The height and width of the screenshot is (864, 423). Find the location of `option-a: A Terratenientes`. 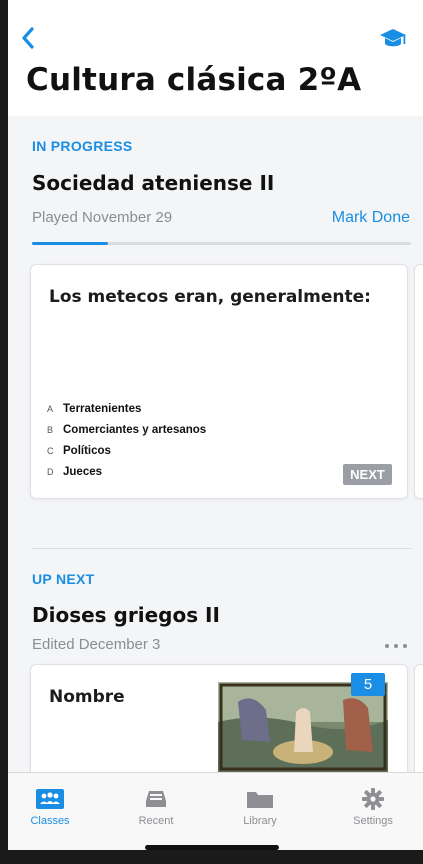

option-a: A Terratenientes is located at coordinates (94, 409).